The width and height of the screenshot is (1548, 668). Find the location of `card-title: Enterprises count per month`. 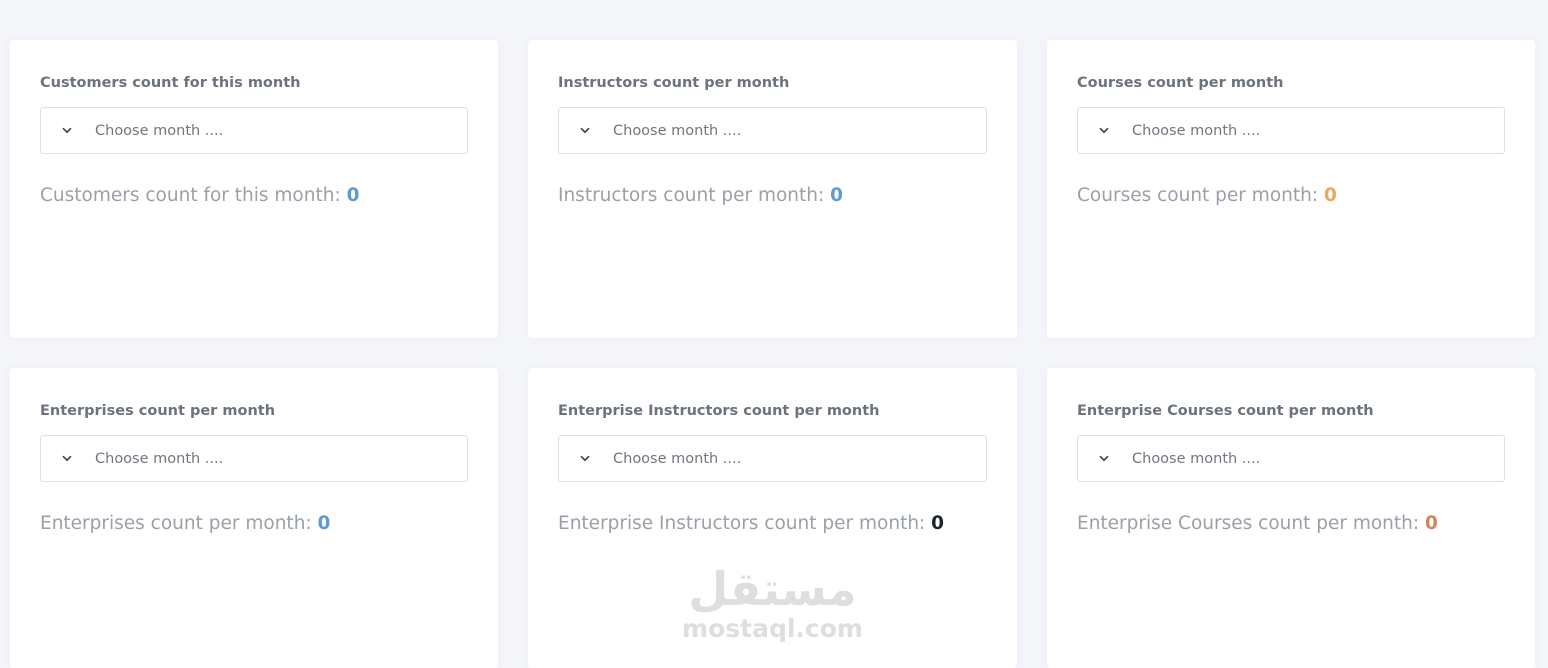

card-title: Enterprises count per month is located at coordinates (158, 411).